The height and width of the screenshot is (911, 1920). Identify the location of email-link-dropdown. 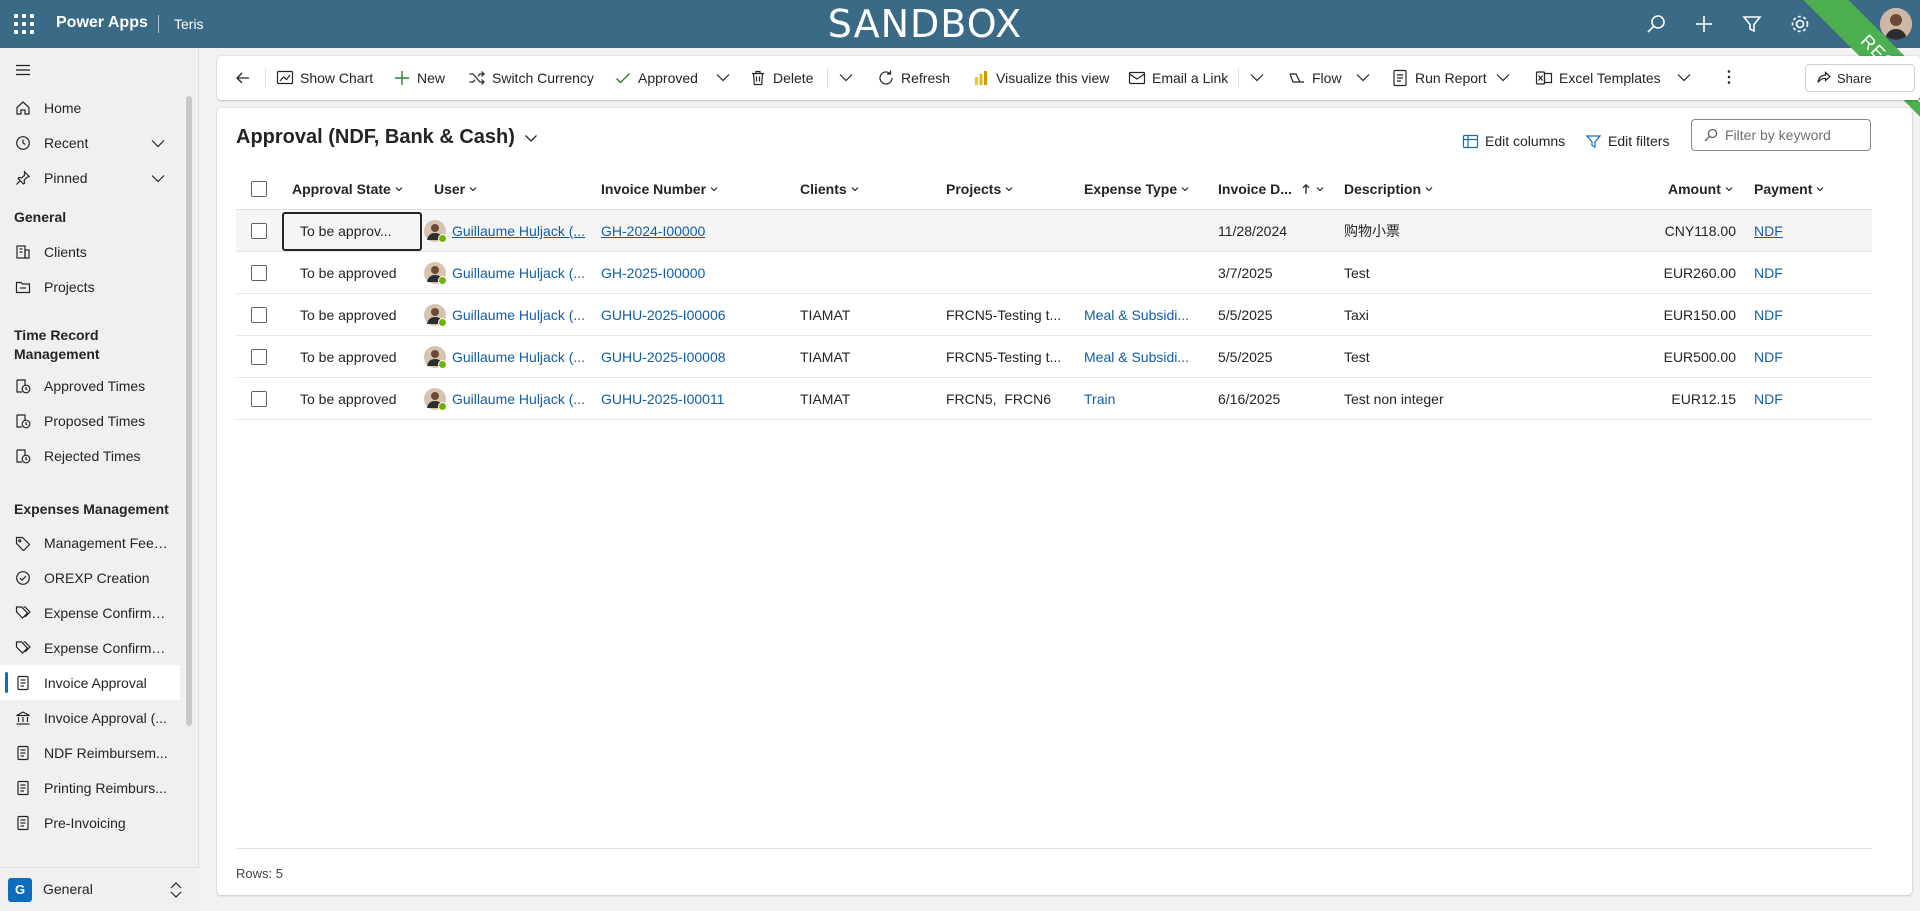
(1257, 78).